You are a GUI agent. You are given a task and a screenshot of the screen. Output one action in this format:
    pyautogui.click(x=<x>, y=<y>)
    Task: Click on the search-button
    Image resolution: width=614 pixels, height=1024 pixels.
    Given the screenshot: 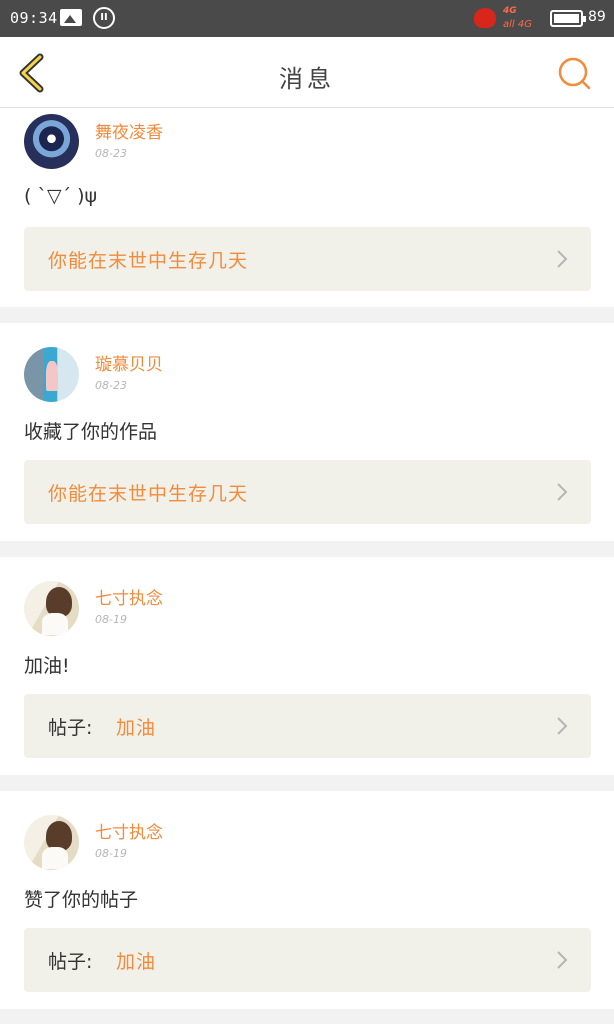 What is the action you would take?
    pyautogui.click(x=575, y=74)
    